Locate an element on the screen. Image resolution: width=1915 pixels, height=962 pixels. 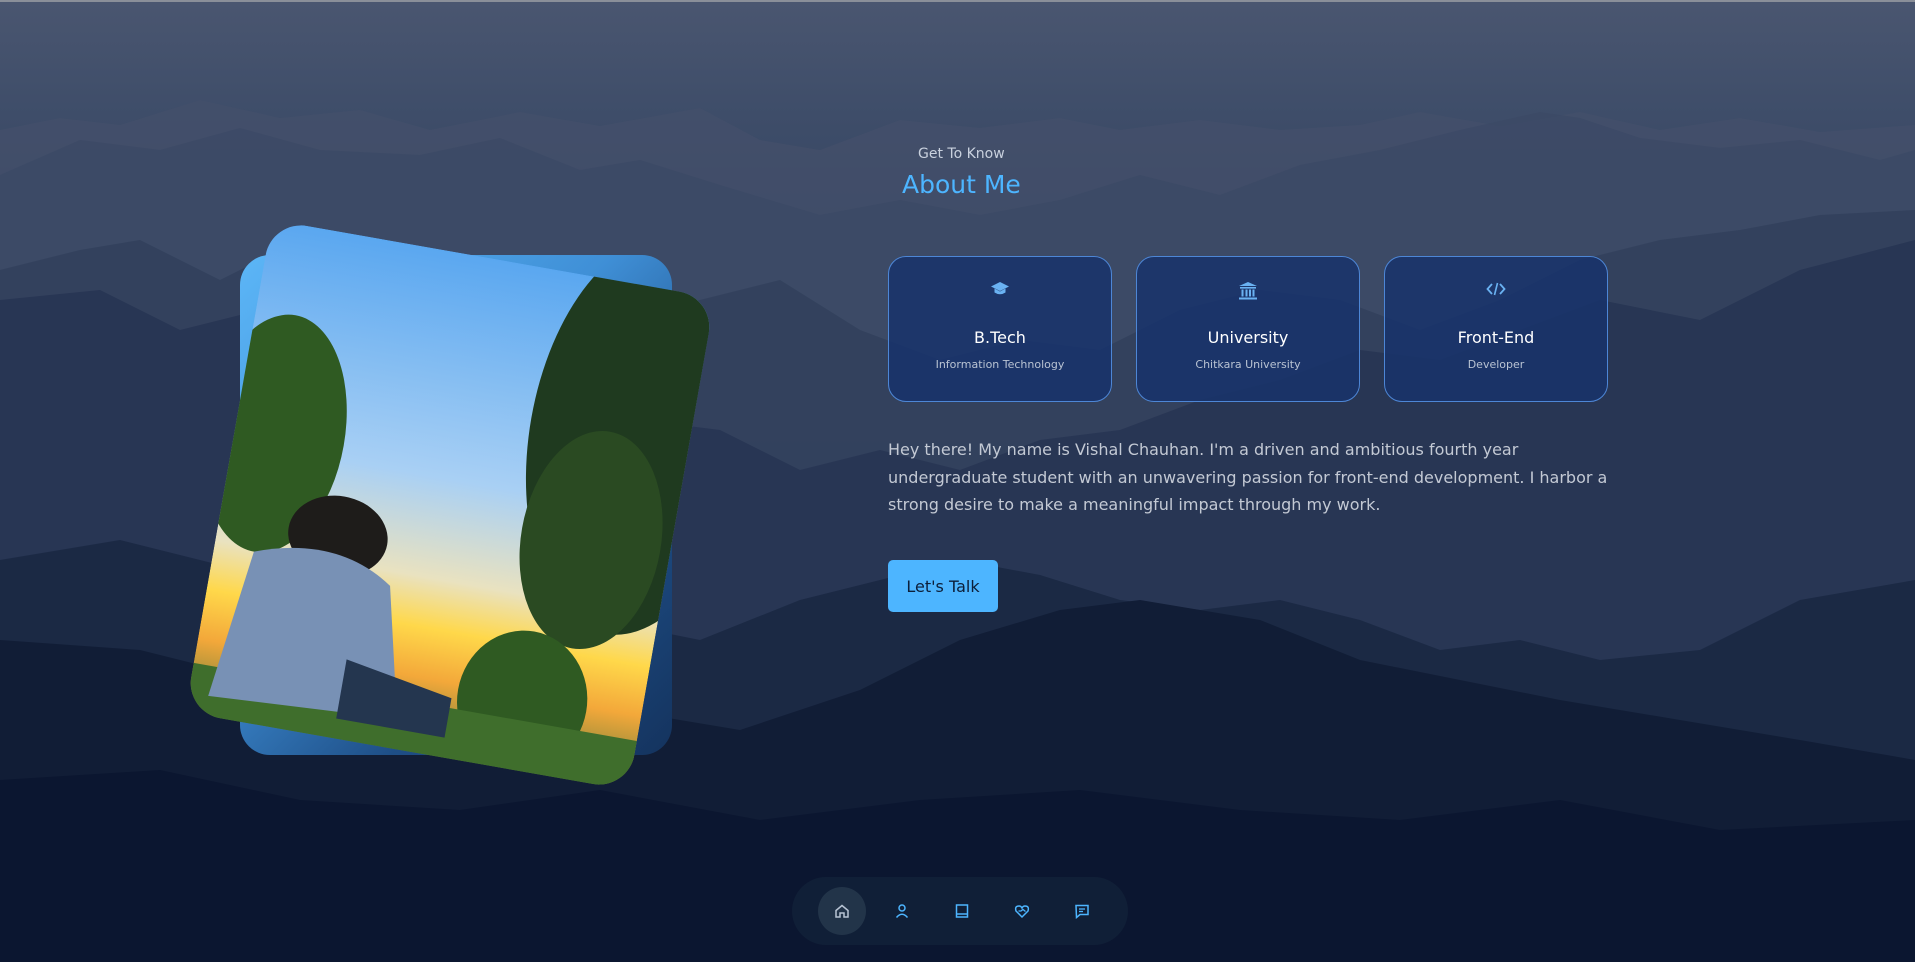
code-icon is located at coordinates (1496, 291).